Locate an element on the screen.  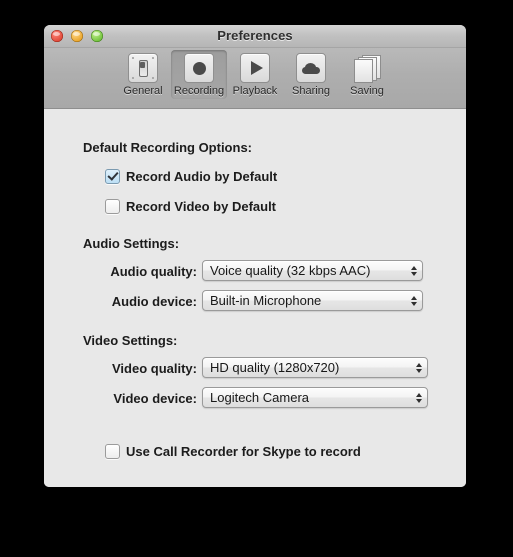
audio-quality-value: Voice quality (32 kbps AAC) is located at coordinates (290, 270).